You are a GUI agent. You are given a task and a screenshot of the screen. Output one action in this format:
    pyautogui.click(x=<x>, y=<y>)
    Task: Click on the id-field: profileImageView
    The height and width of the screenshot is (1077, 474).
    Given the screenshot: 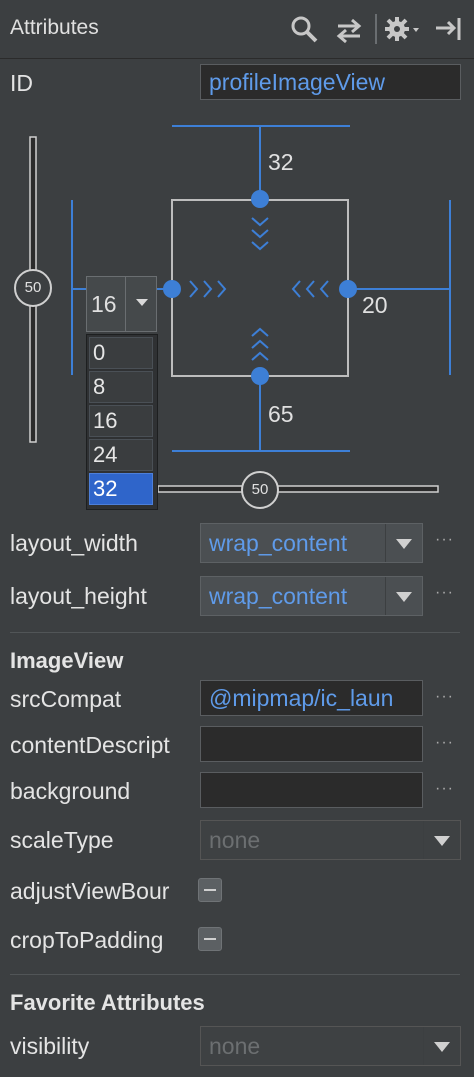 What is the action you would take?
    pyautogui.click(x=330, y=82)
    